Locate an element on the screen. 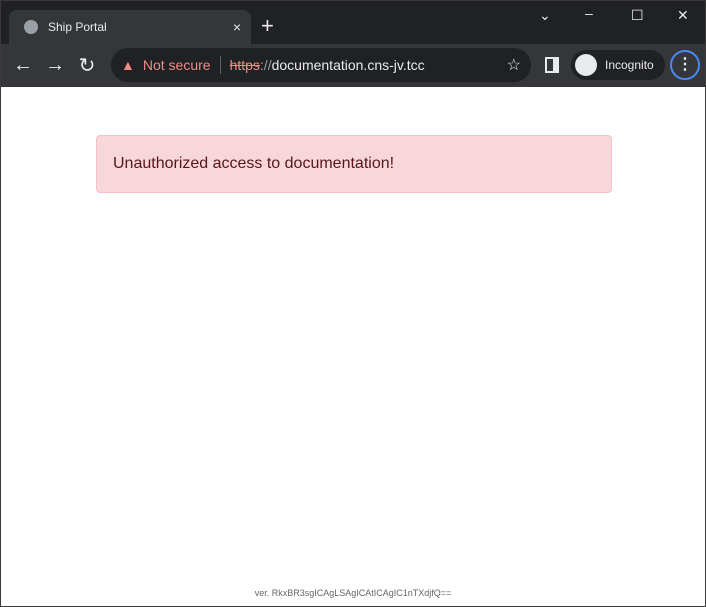 Image resolution: width=706 pixels, height=607 pixels. incognito-label: Incognito is located at coordinates (629, 65).